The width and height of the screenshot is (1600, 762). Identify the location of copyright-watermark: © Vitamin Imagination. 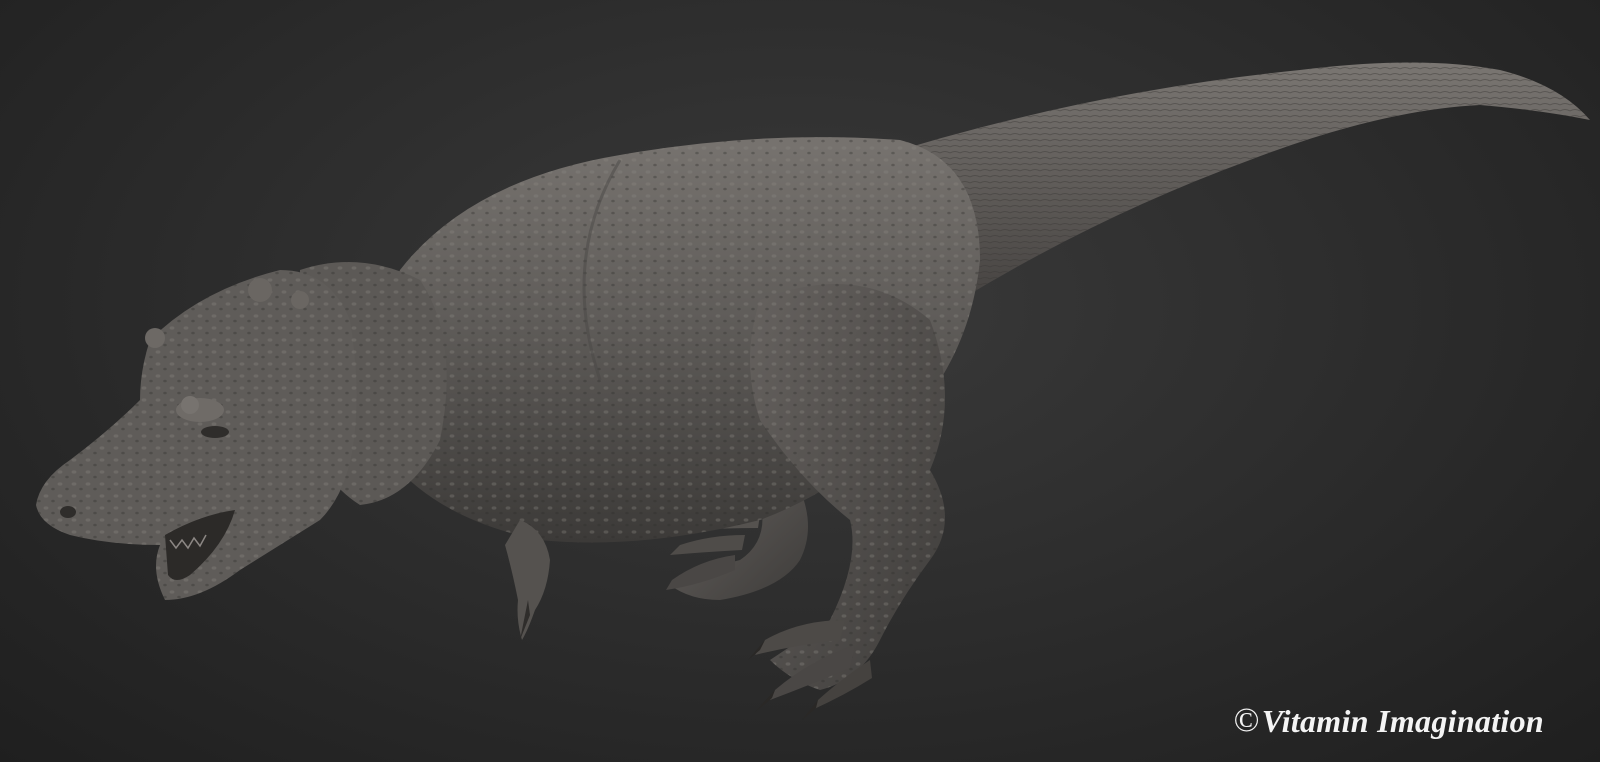
(1389, 721).